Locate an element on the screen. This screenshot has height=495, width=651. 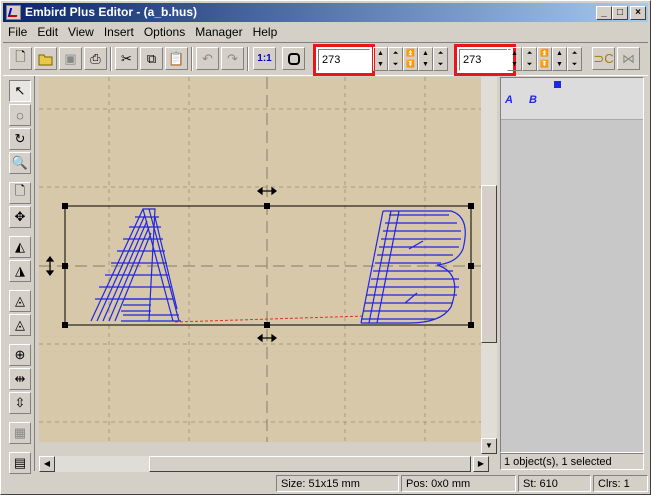
align-vertical-icon: ⇳ is located at coordinates (20, 403).